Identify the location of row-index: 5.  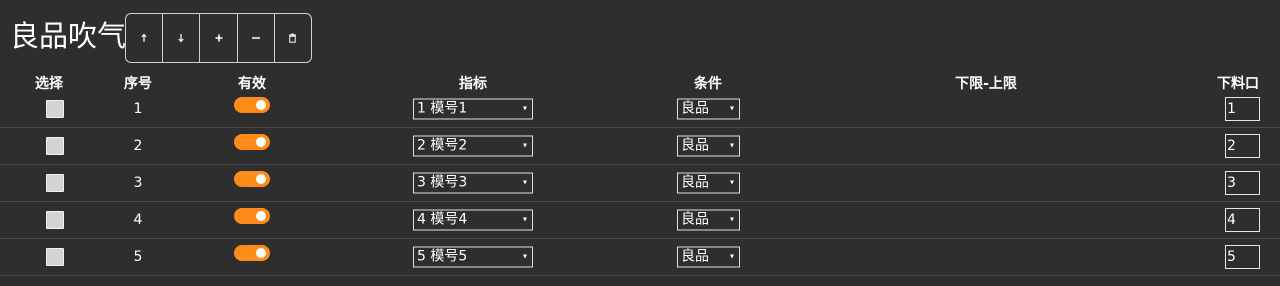
(138, 257).